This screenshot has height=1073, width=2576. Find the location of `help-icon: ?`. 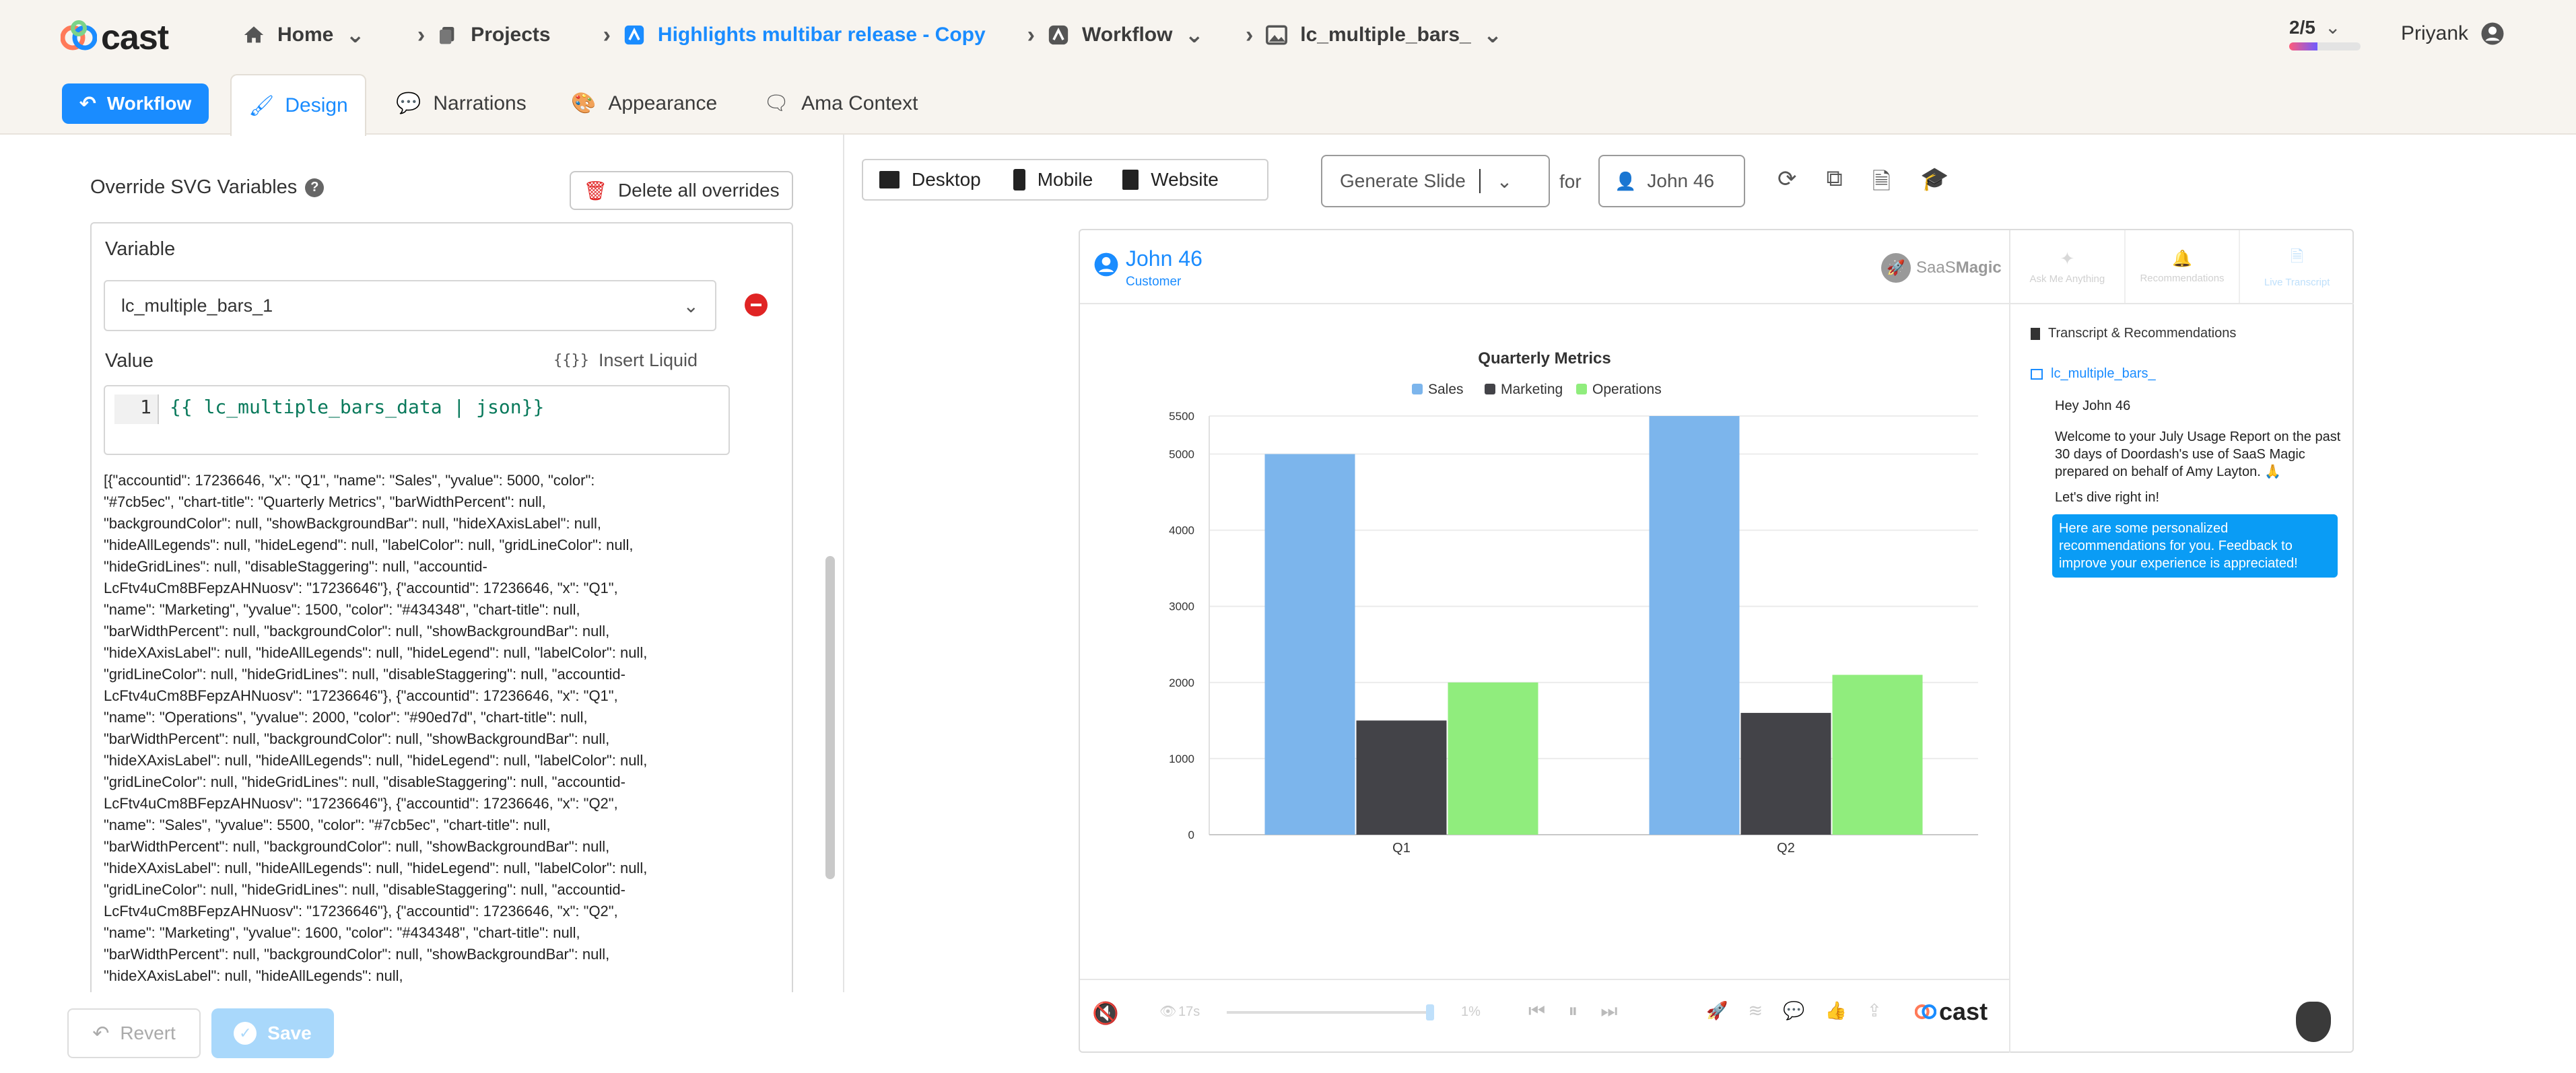

help-icon: ? is located at coordinates (315, 187).